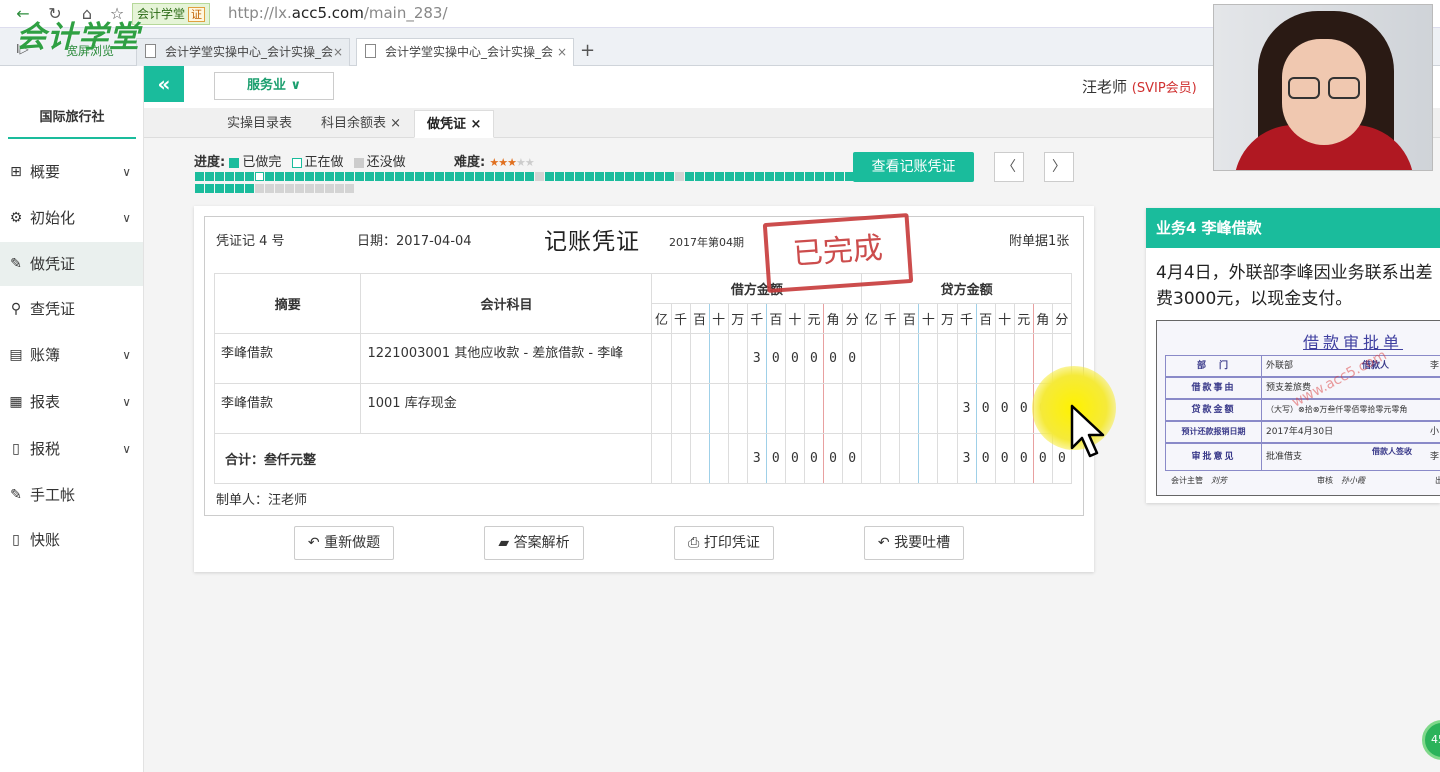  Describe the element at coordinates (71, 449) in the screenshot. I see `sidebar-item-tax: ▯ 报税 ∨` at that location.